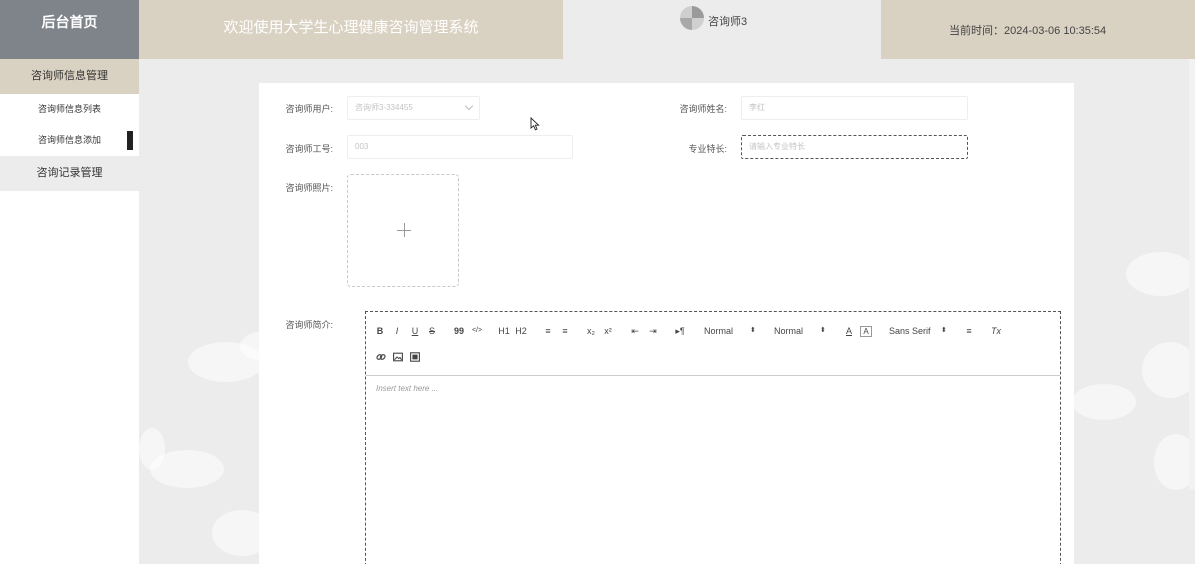 Image resolution: width=1195 pixels, height=564 pixels. Describe the element at coordinates (309, 109) in the screenshot. I see `user-label: 咨询师用户:` at that location.